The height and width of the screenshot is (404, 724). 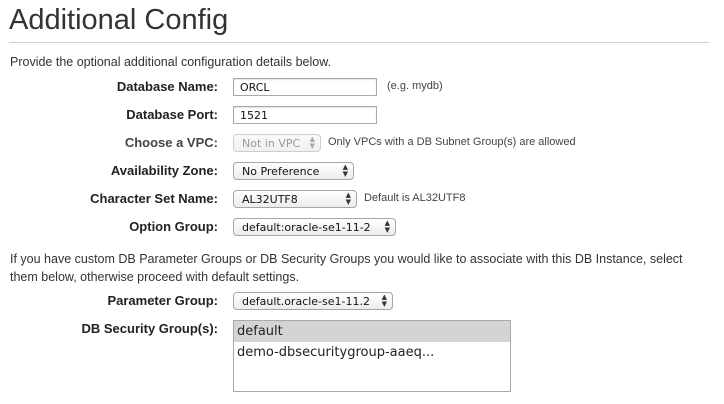 I want to click on param-group-label: Parameter Group:, so click(x=162, y=300).